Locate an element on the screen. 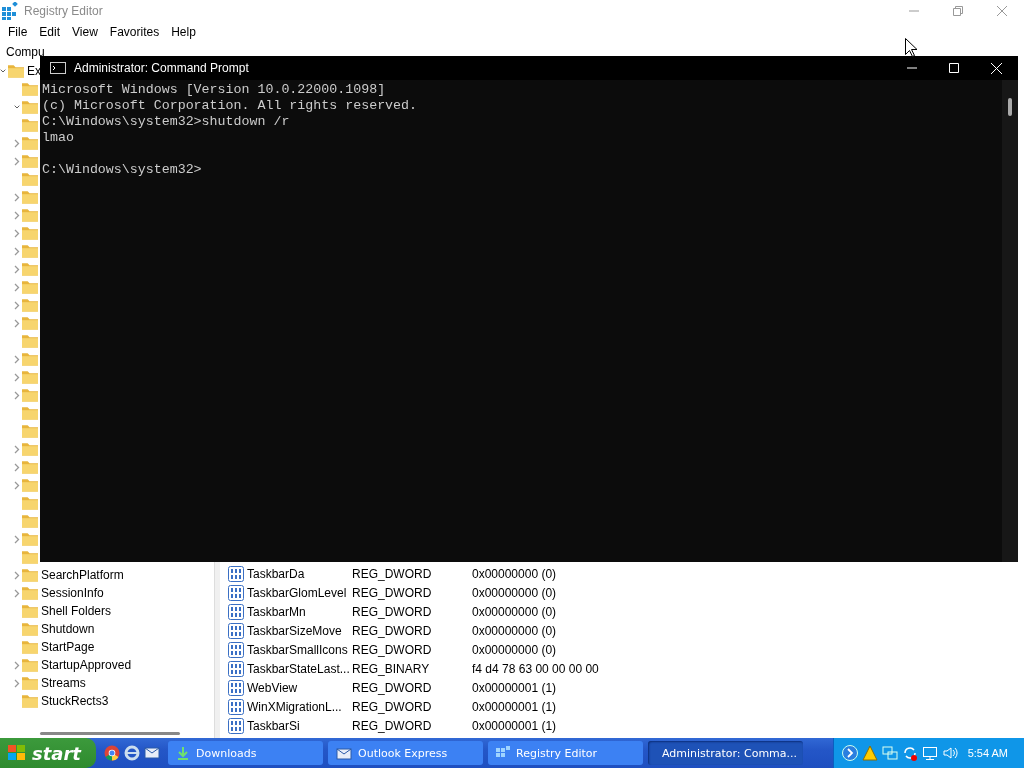  speaker-icon is located at coordinates (949, 753).